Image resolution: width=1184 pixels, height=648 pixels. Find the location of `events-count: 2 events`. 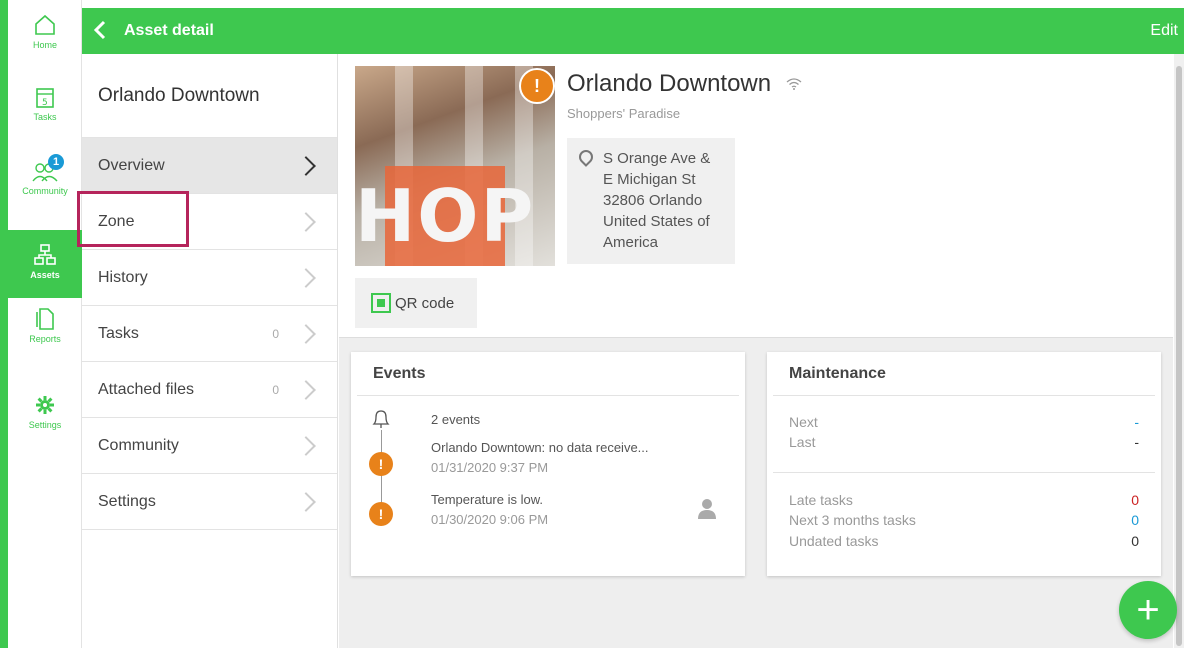

events-count: 2 events is located at coordinates (456, 419).